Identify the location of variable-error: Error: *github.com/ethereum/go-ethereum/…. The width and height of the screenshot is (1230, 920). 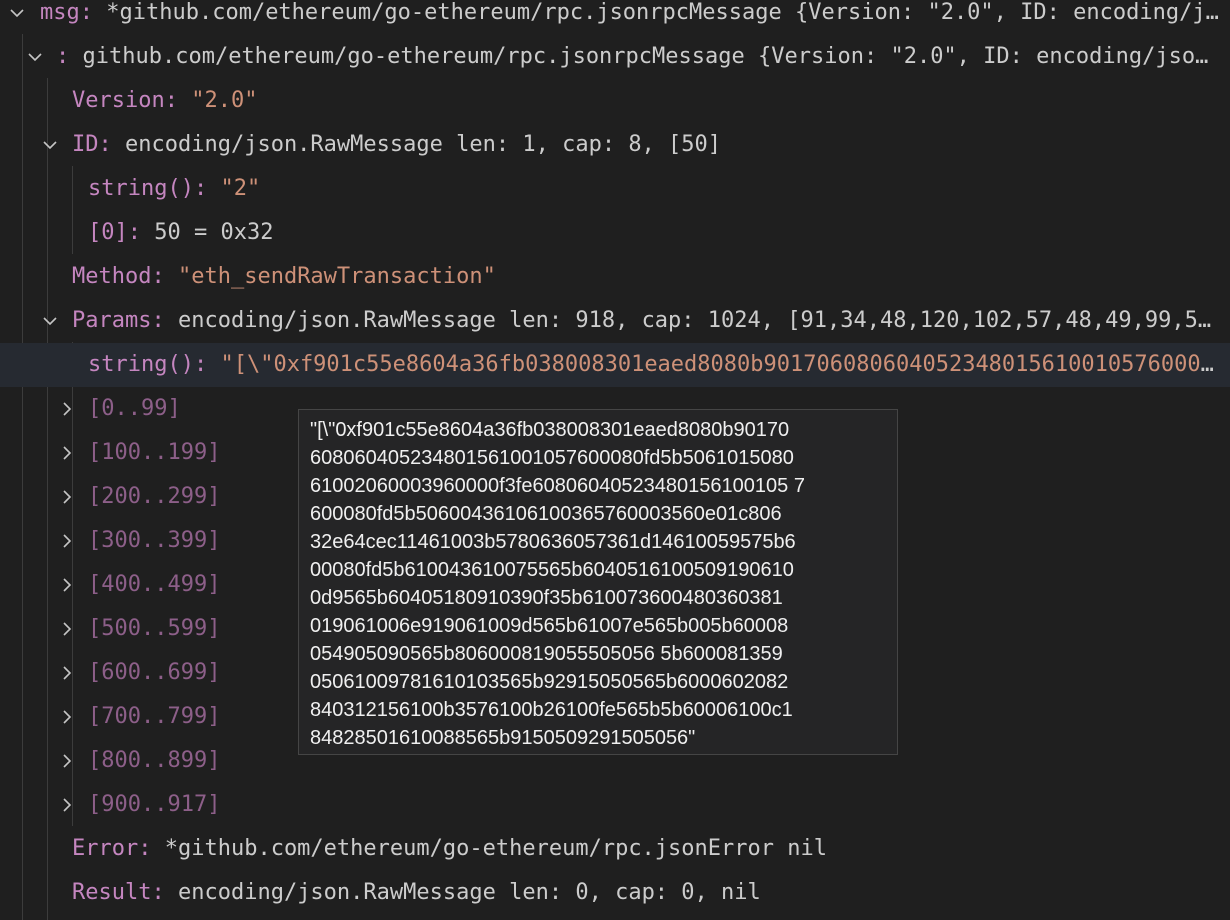
(615, 849).